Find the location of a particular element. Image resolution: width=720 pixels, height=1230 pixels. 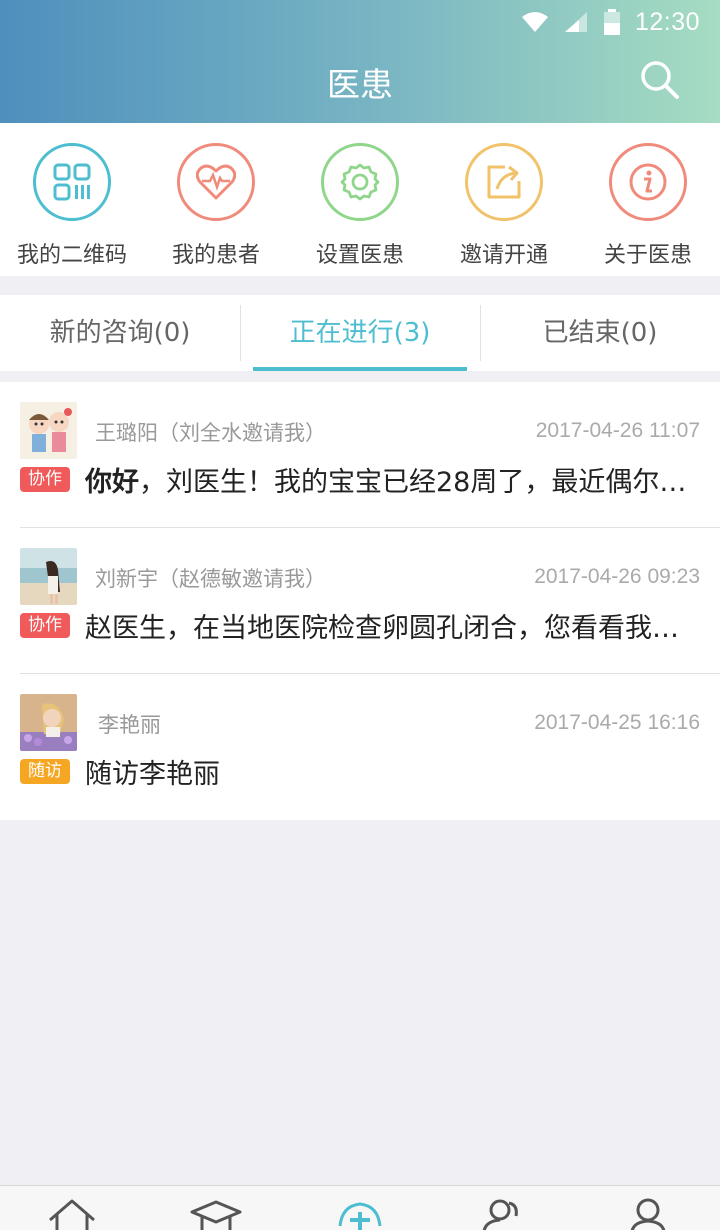

bottom-navigation is located at coordinates (360, 1207).